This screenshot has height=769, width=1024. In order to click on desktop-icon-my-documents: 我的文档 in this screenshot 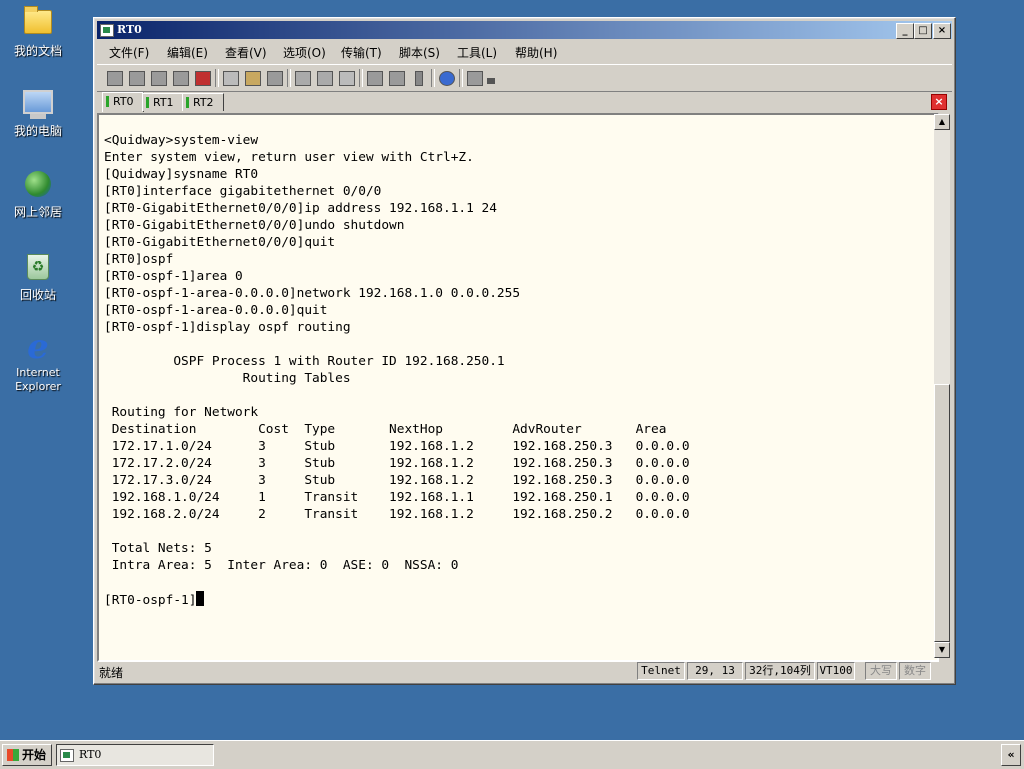, I will do `click(38, 31)`.